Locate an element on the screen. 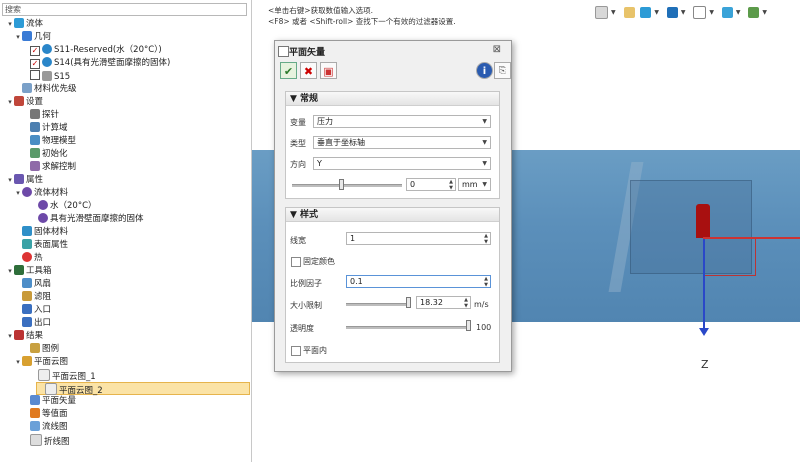 The width and height of the screenshot is (800, 462). tree-item: ✓ S11-Reserved(水（20°C）) is located at coordinates (81, 50).